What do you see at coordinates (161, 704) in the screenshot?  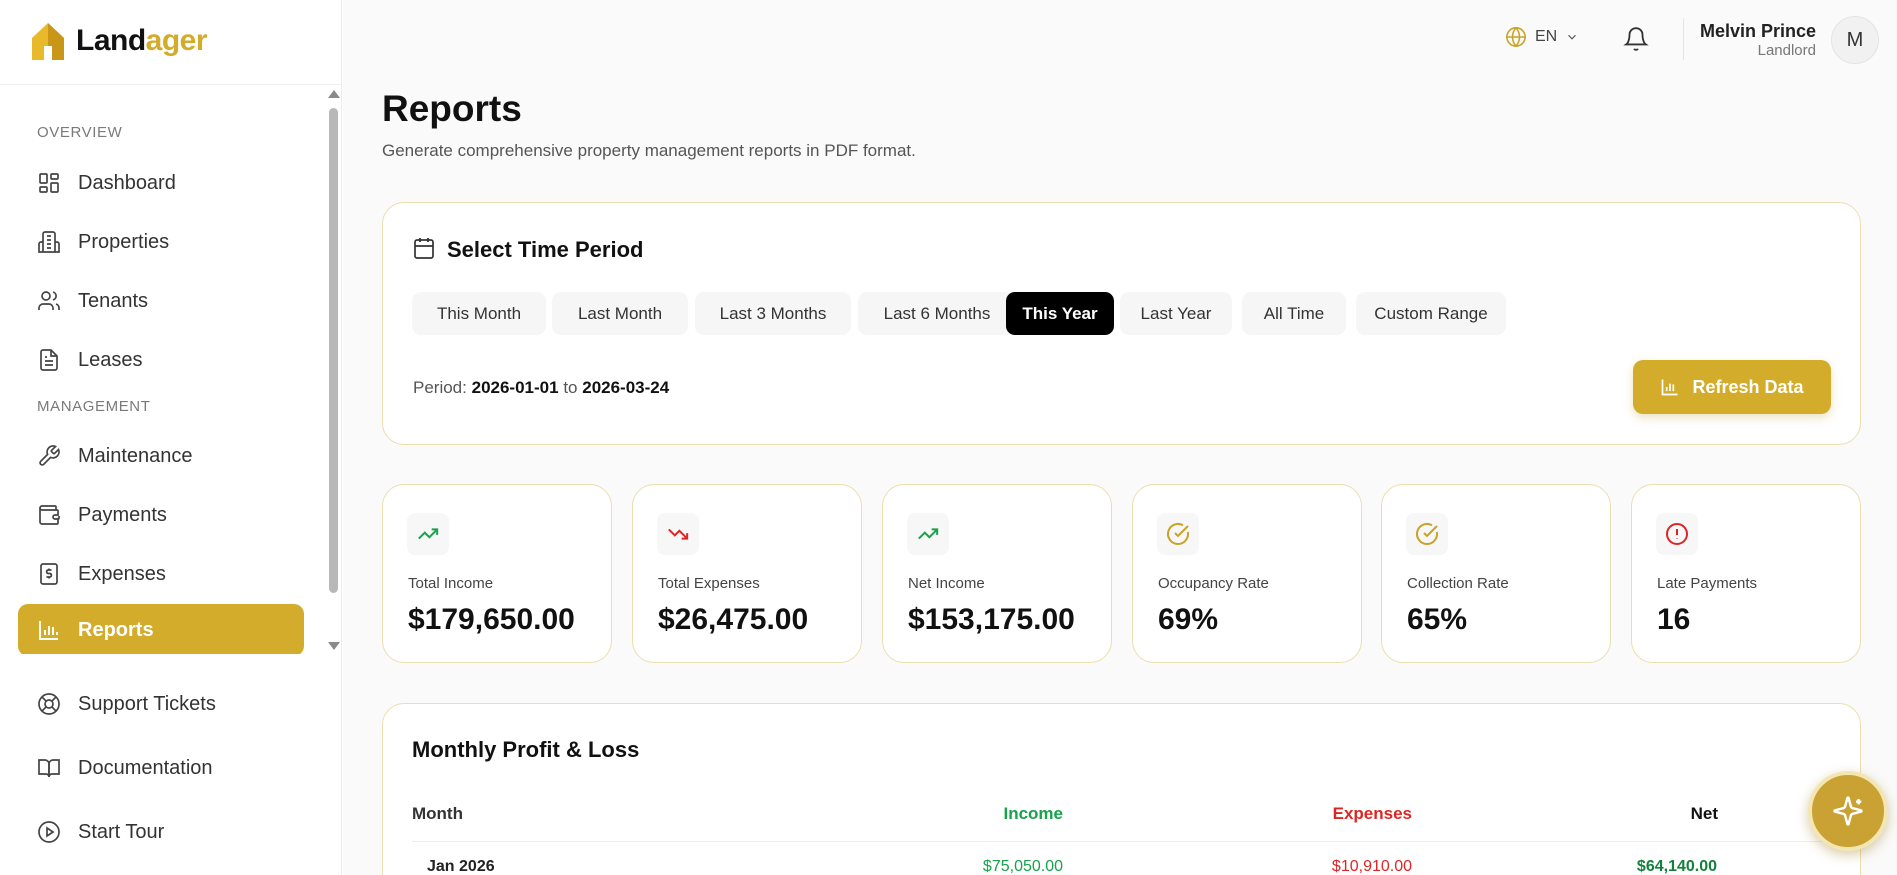 I see `sidebar-item-support-tickets: Support Tickets` at bounding box center [161, 704].